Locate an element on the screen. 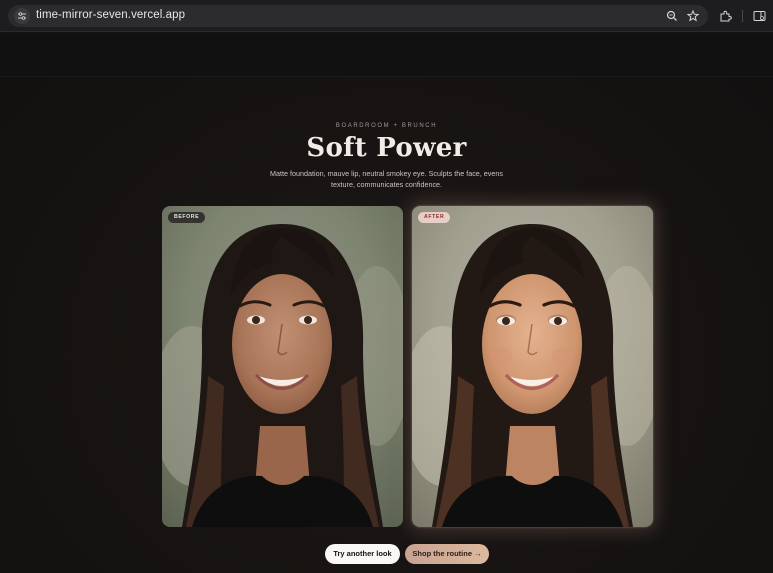  zoom-icon is located at coordinates (672, 16).